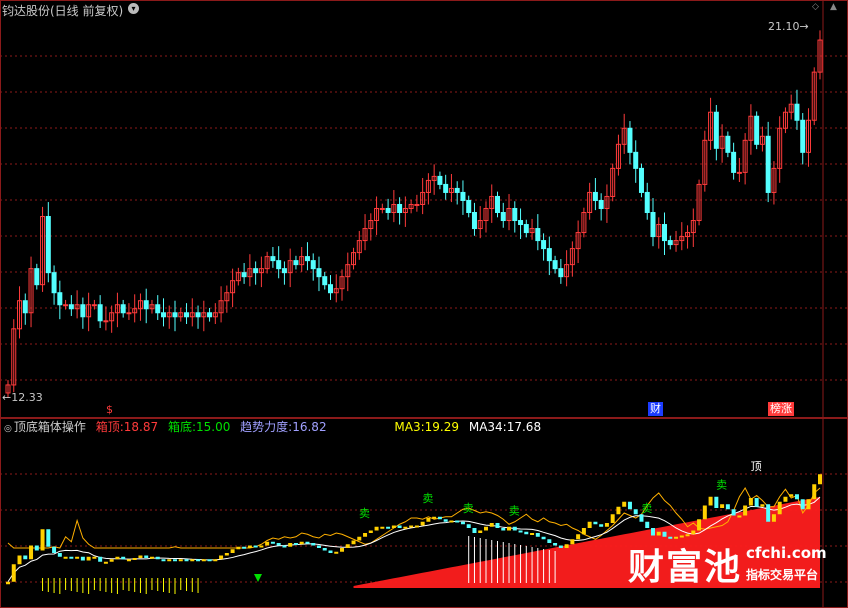 The height and width of the screenshot is (608, 848). I want to click on down-arrow-icon, so click(258, 578).